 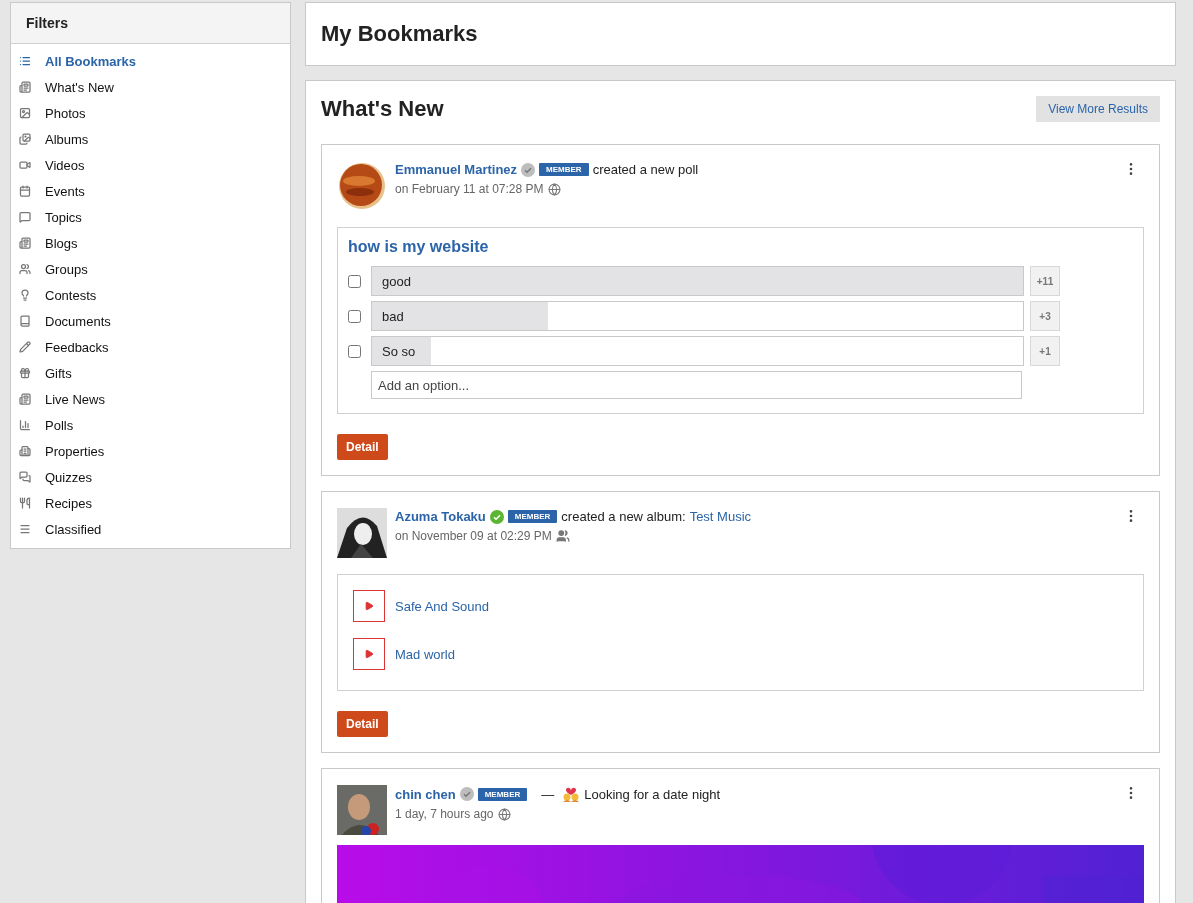 I want to click on track-link: Mad world, so click(x=425, y=654).